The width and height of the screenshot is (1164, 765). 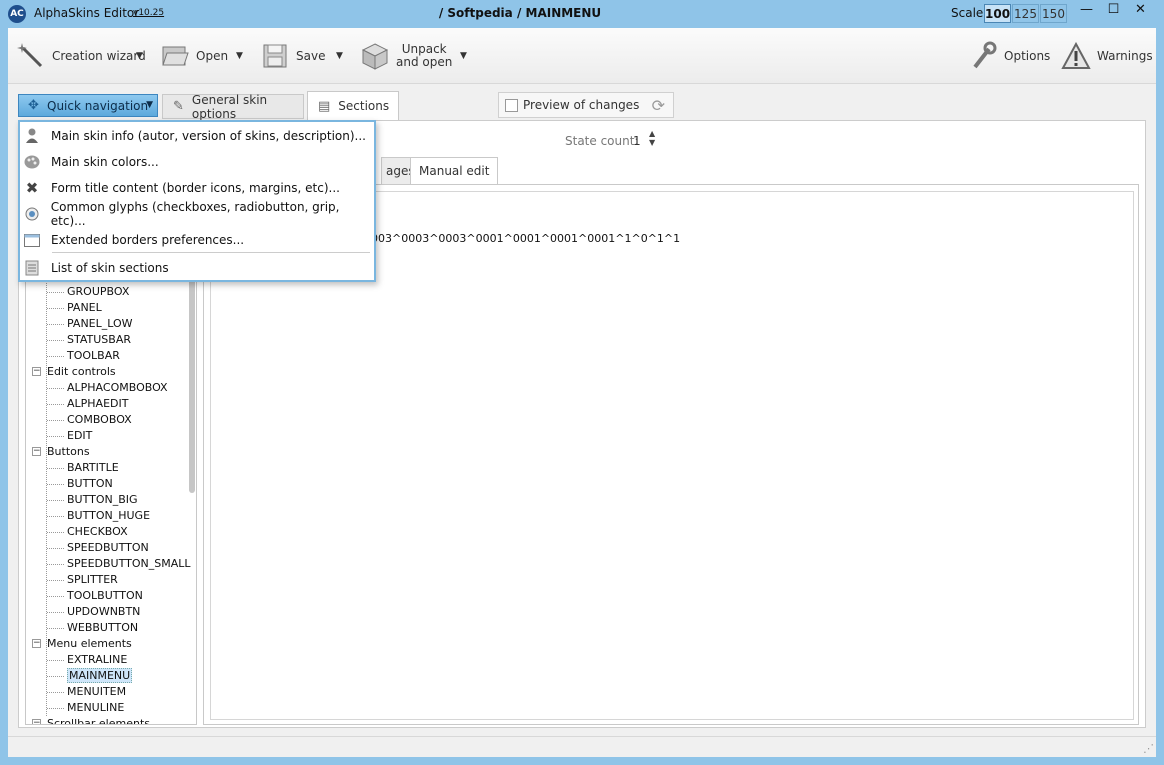 What do you see at coordinates (586, 105) in the screenshot?
I see `preview-of-changes-checkbox: Preview of changes ⟳` at bounding box center [586, 105].